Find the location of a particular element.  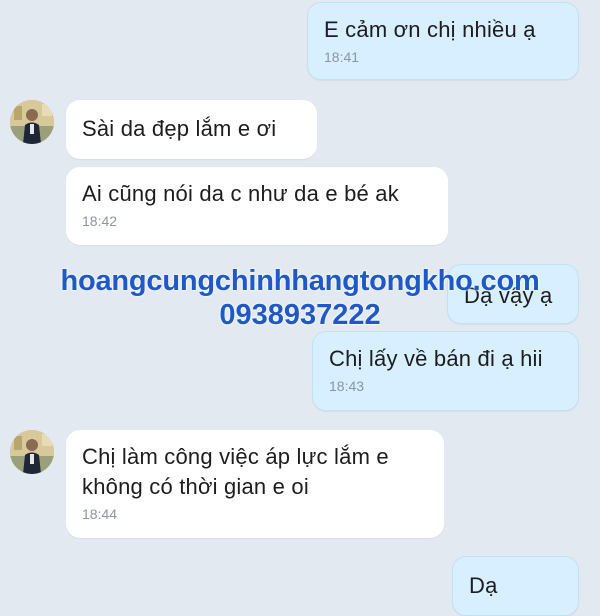

outgoing-message: Chị lấy về bán đi ạ hii 18:43 is located at coordinates (445, 371).